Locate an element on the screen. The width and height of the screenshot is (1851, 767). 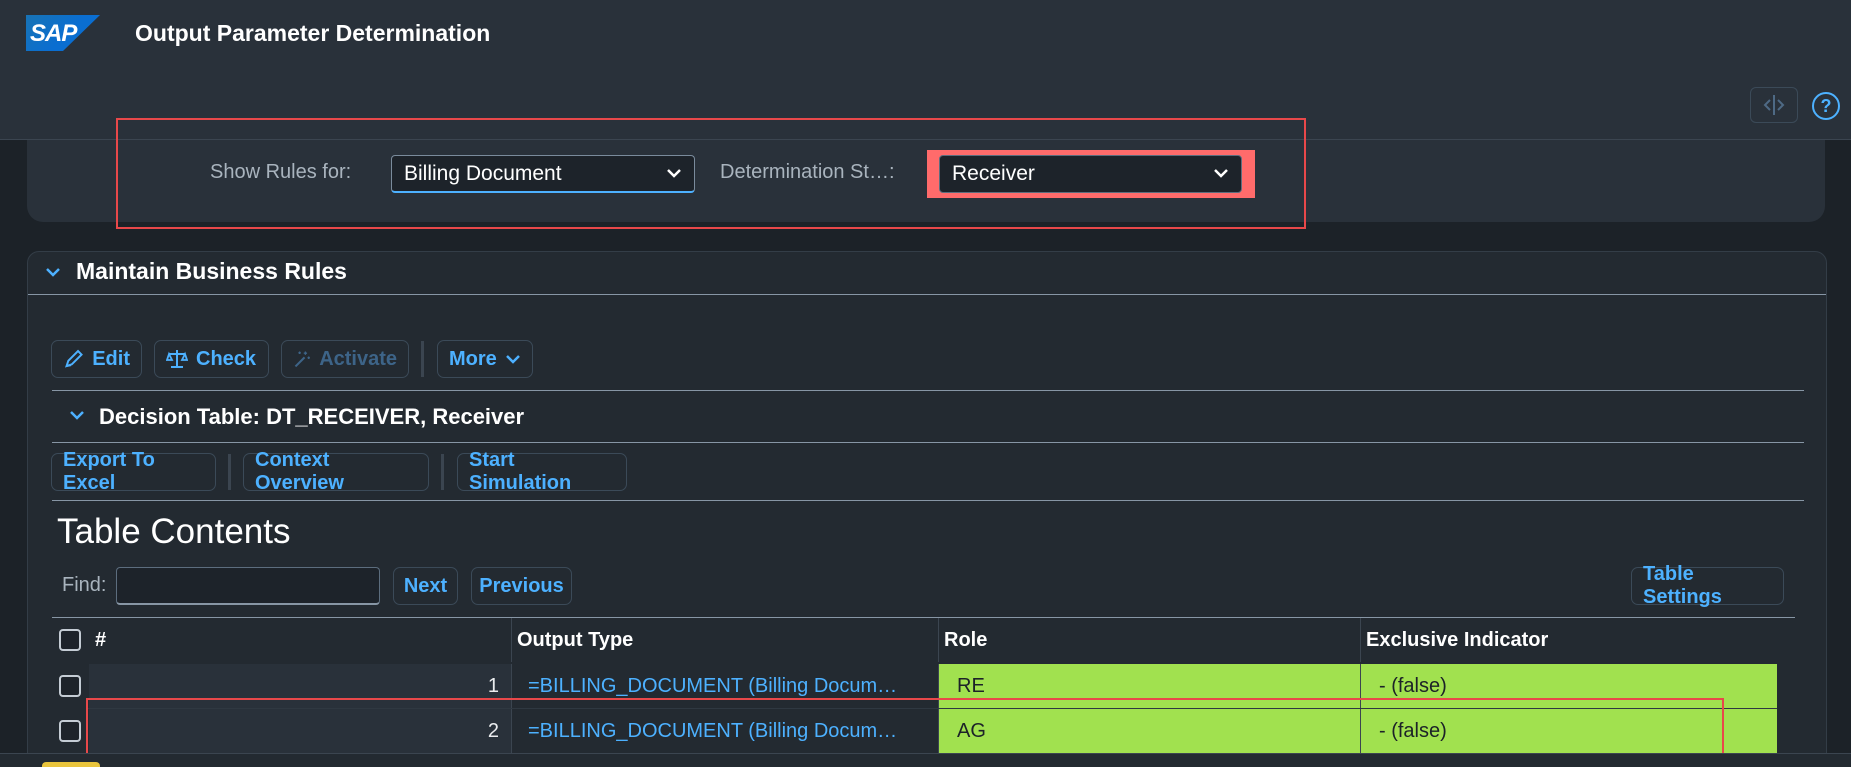
export-label: Export To Excel is located at coordinates (109, 471).